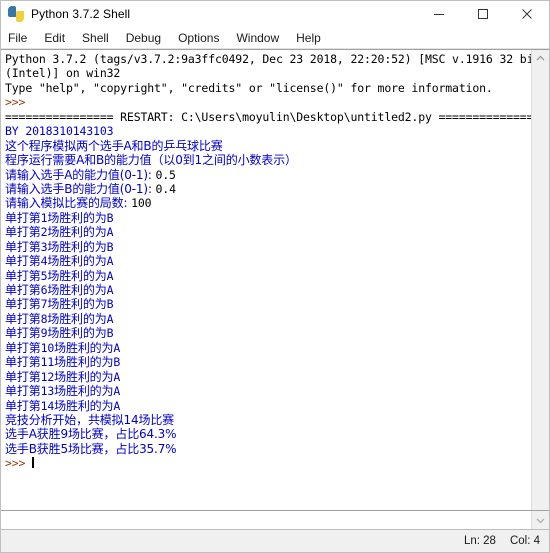 This screenshot has height=553, width=550. I want to click on horizontal-scroll-track, so click(266, 520).